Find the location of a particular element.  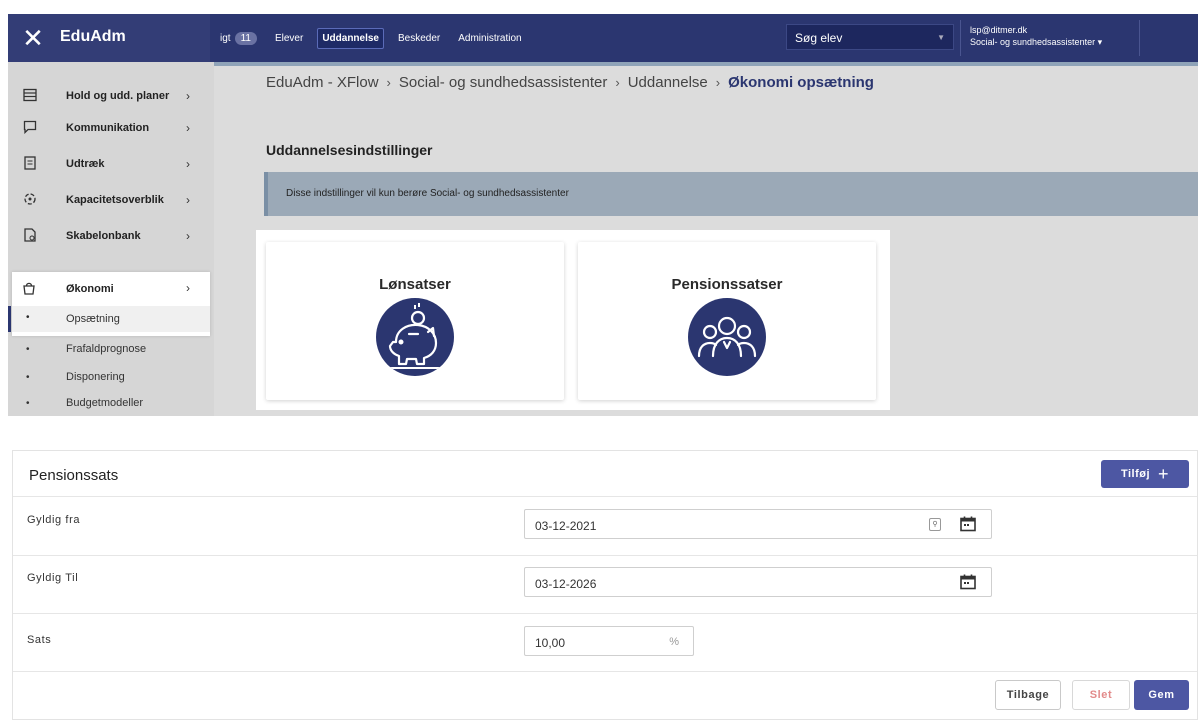

sidebar-subitem-budget: • Budgetmodeller is located at coordinates (111, 404).